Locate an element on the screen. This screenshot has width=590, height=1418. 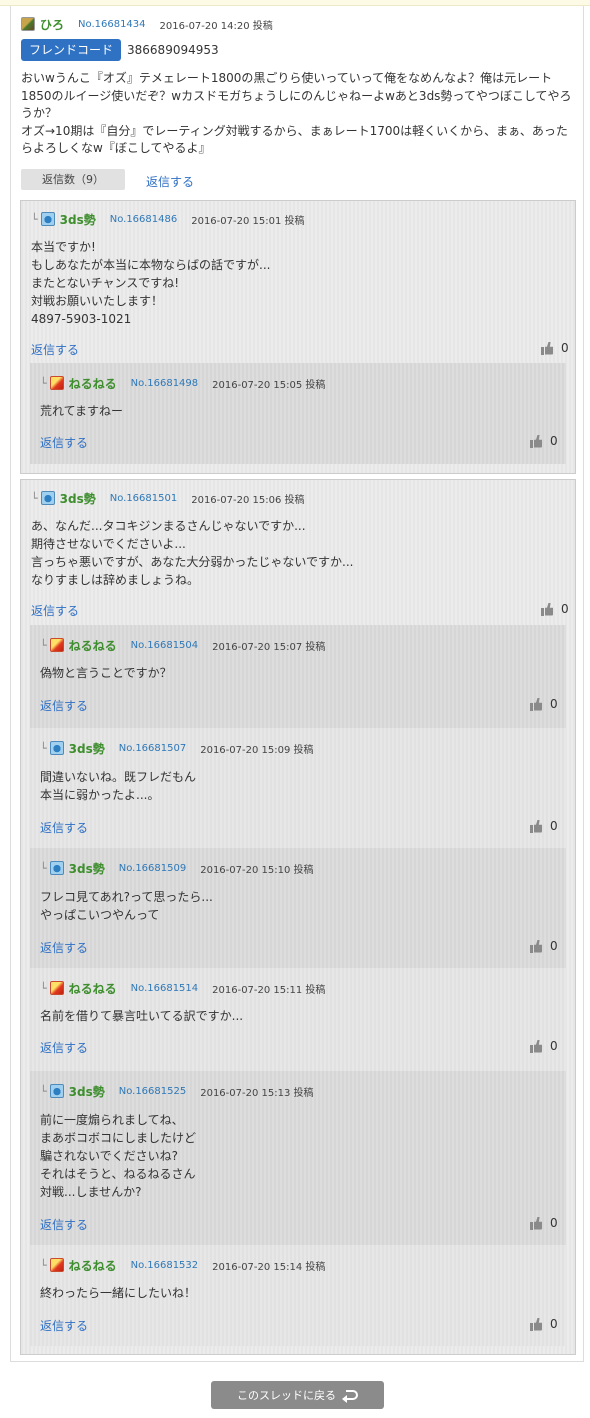
post-number: No.16681507 is located at coordinates (153, 748).